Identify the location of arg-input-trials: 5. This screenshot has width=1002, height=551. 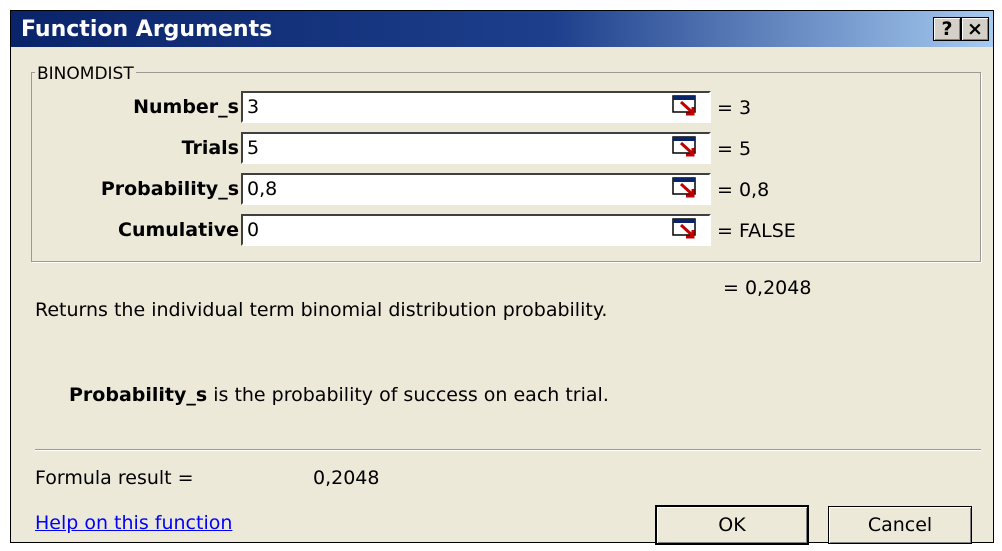
(476, 148).